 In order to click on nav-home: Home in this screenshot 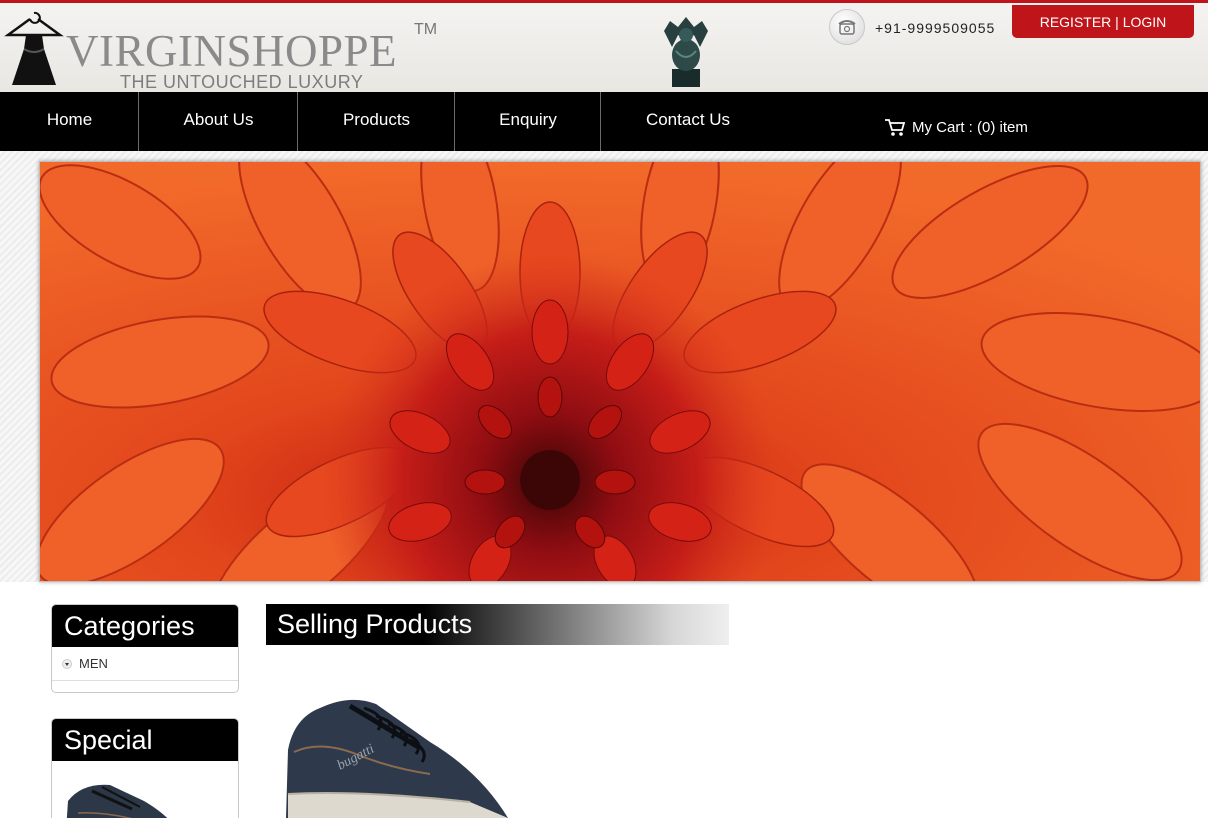, I will do `click(69, 121)`.